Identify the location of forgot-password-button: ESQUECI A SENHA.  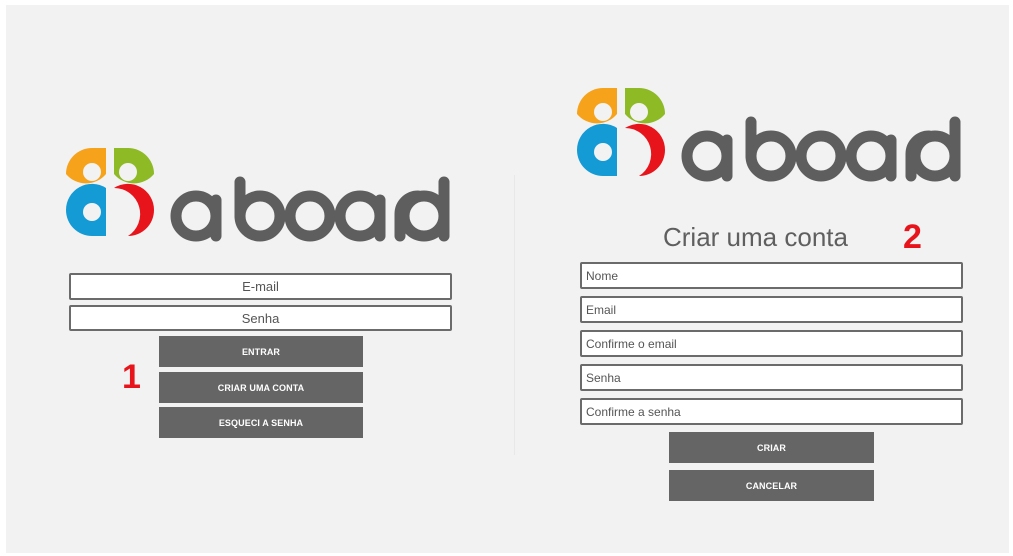
(261, 422).